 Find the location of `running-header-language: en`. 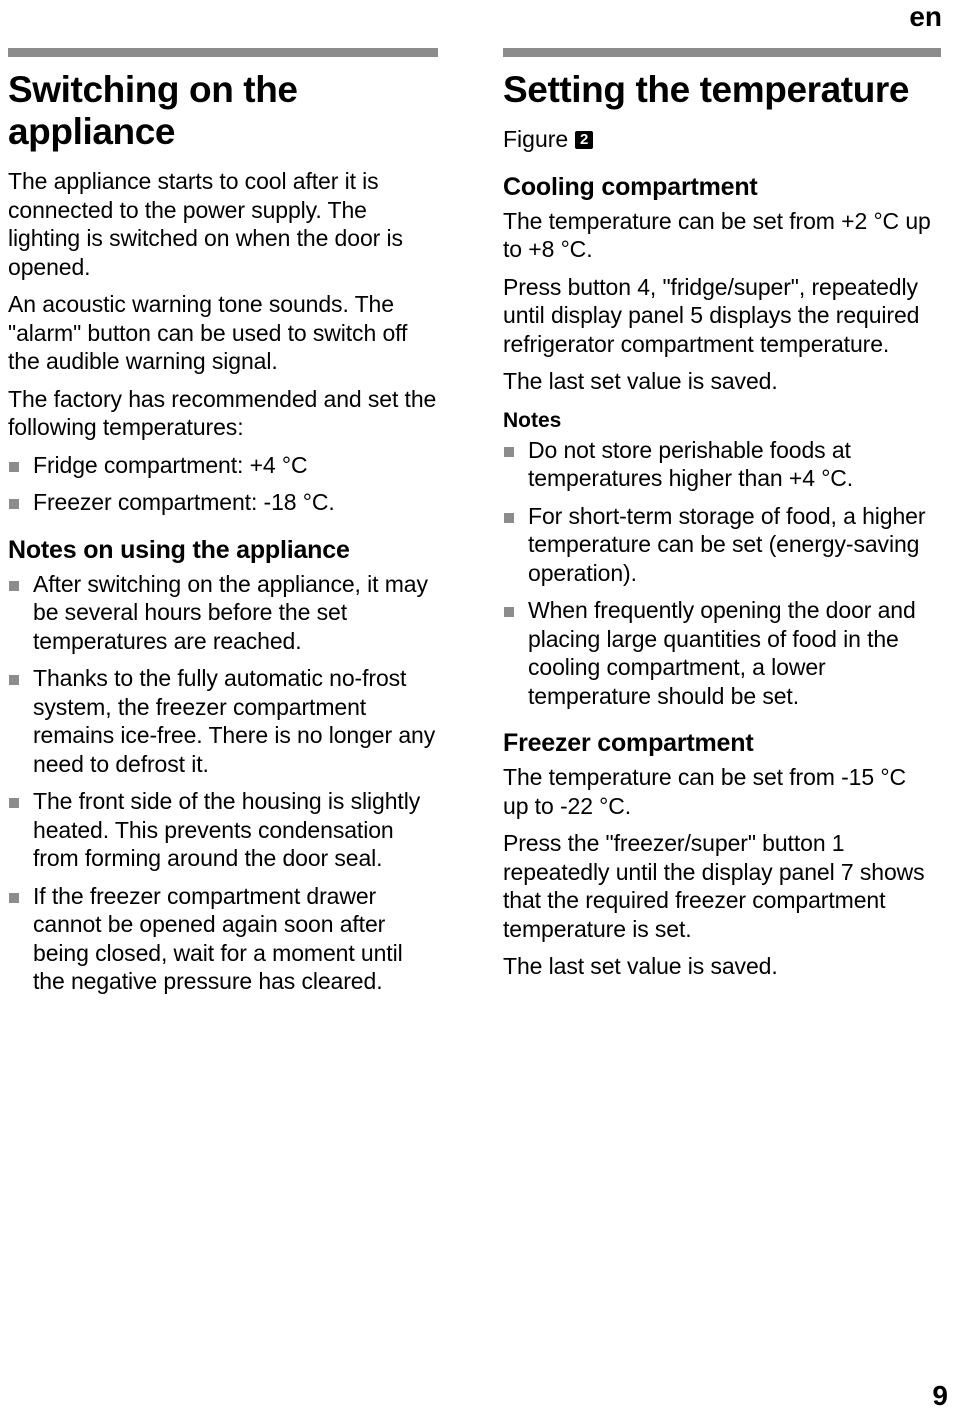

running-header-language: en is located at coordinates (925, 16).